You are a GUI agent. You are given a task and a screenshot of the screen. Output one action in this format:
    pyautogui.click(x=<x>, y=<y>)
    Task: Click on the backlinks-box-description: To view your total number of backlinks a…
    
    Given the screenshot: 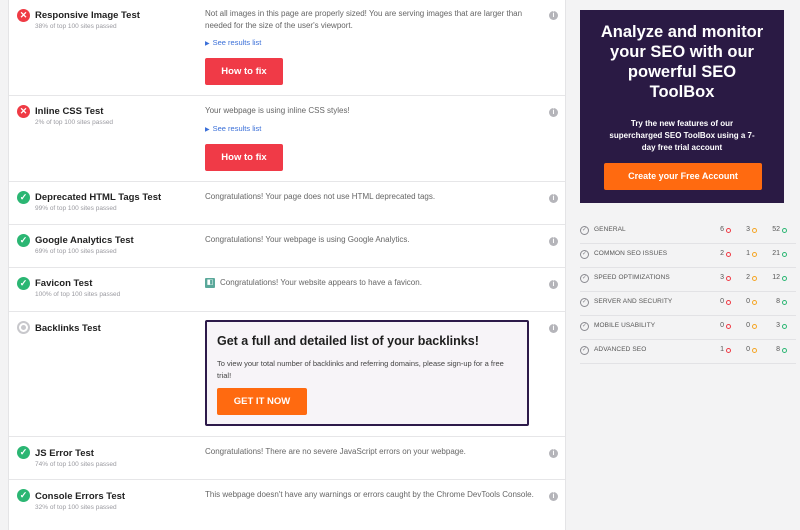 What is the action you would take?
    pyautogui.click(x=360, y=369)
    